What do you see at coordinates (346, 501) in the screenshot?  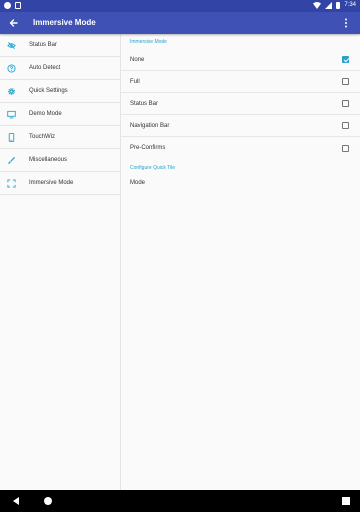 I see `nav-recents-icon` at bounding box center [346, 501].